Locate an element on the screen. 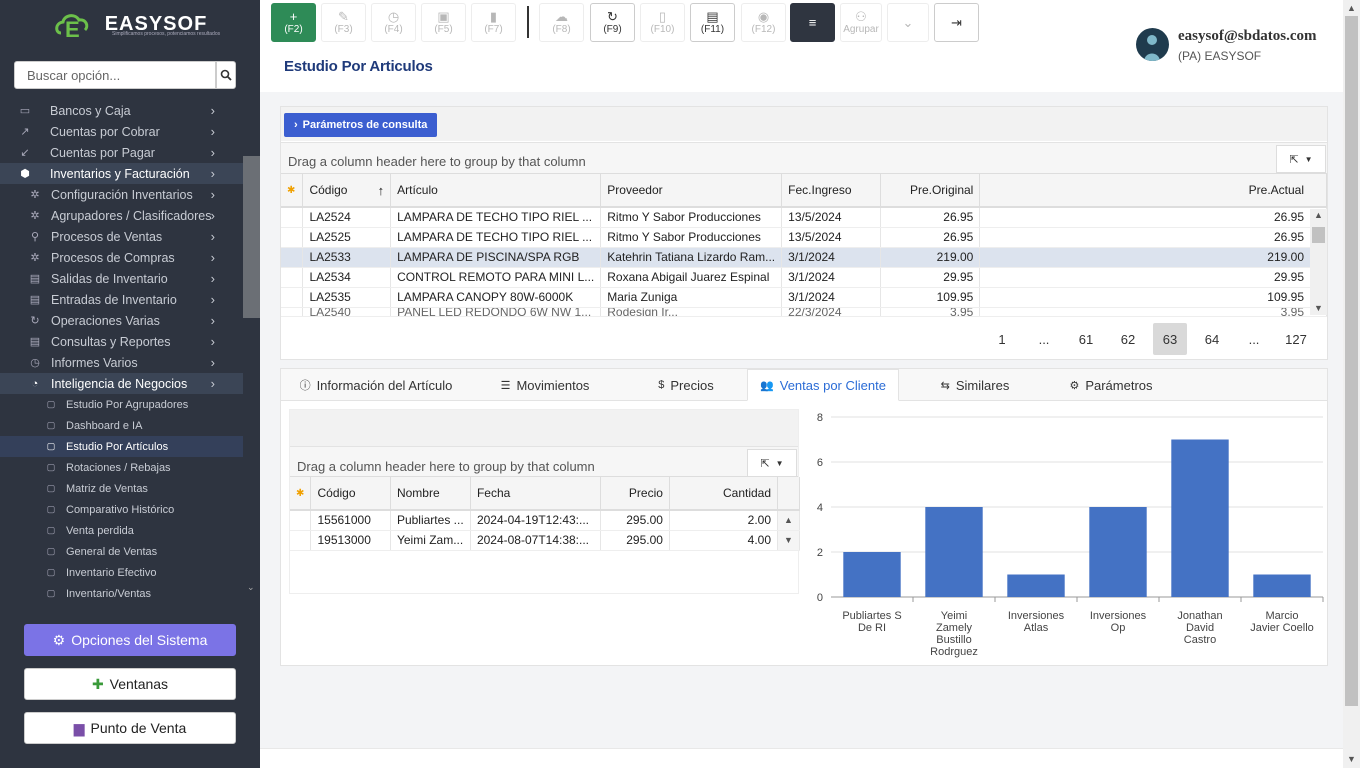 The width and height of the screenshot is (1360, 768). scroll-up-icon: ▲ is located at coordinates (1351, 8).